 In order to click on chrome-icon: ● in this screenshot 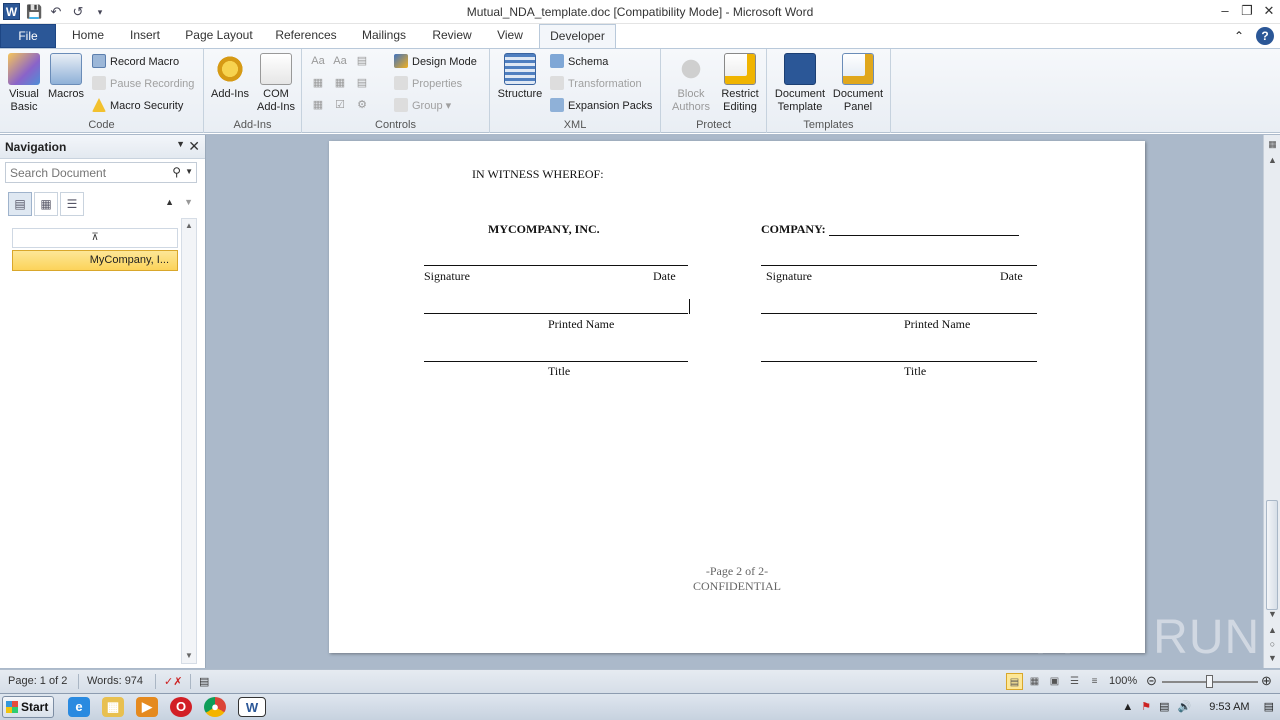, I will do `click(215, 707)`.